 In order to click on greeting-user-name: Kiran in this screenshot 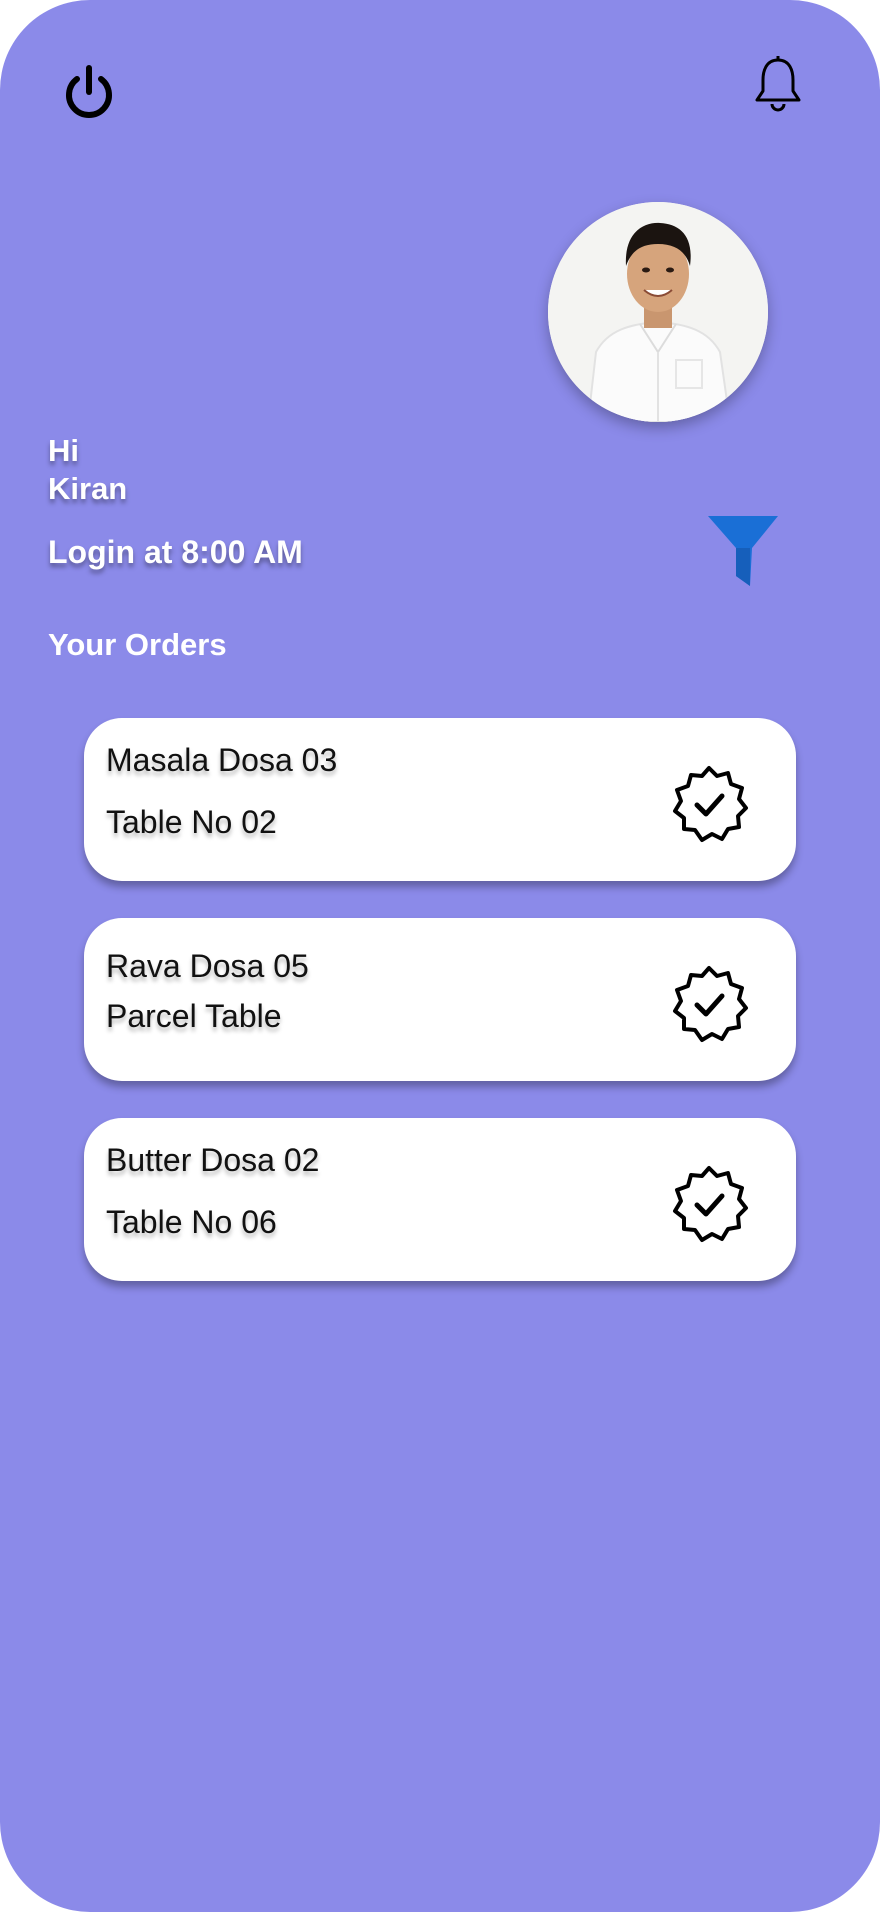, I will do `click(88, 488)`.